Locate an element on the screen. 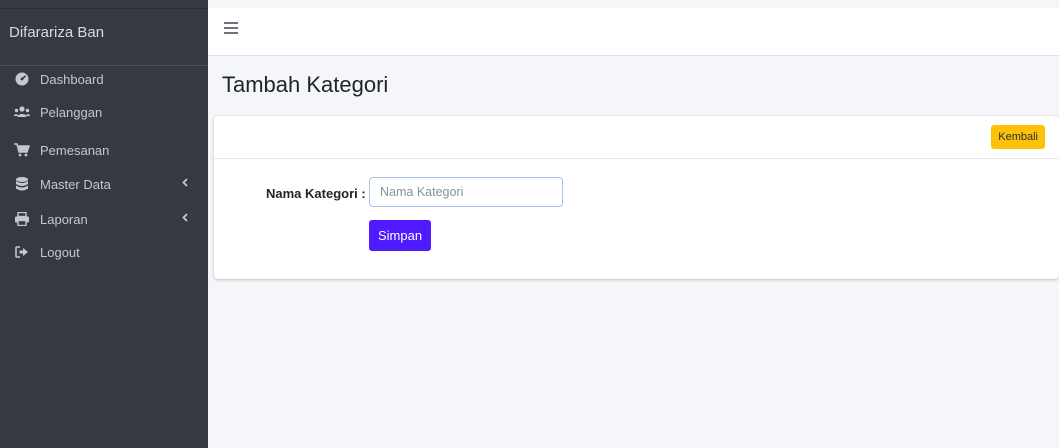 This screenshot has height=448, width=1059. tachometer-icon is located at coordinates (22, 79).